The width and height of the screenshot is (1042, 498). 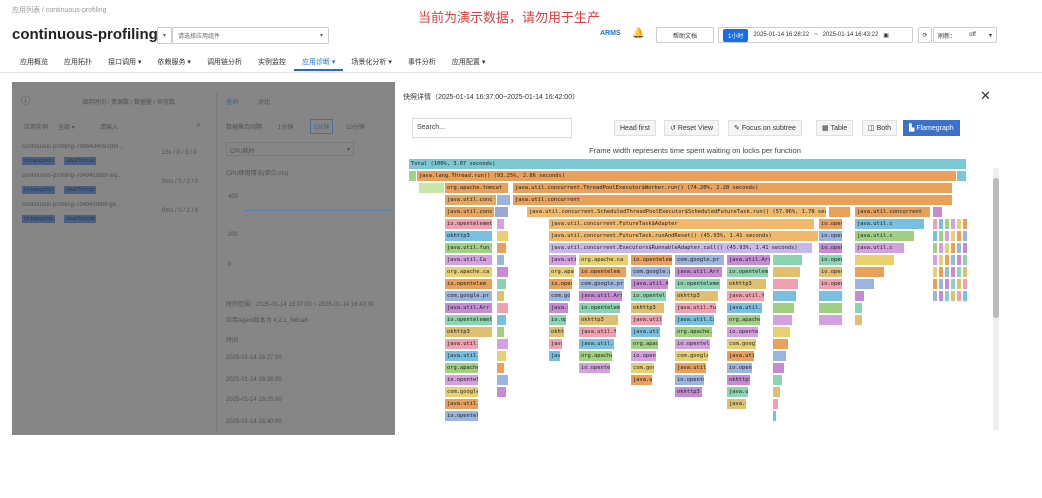 I want to click on tab-3: 依赖服务 ▾, so click(x=173, y=64).